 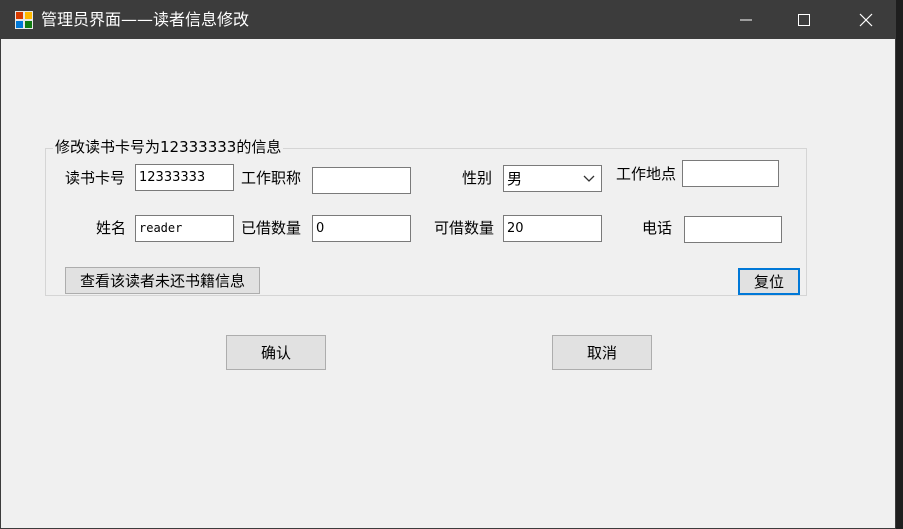 I want to click on name-field: reader, so click(x=184, y=228).